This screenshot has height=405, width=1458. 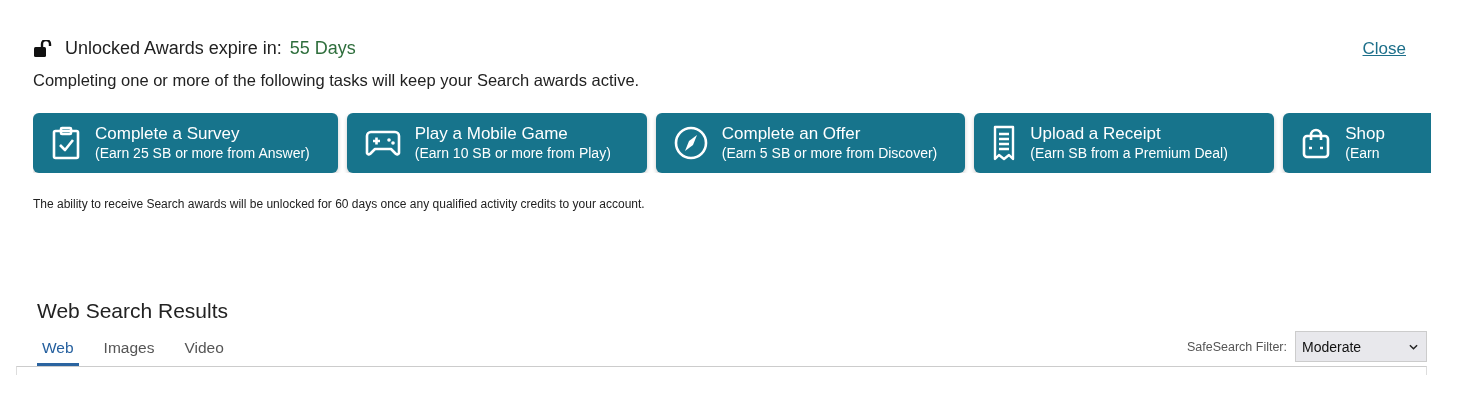 What do you see at coordinates (168, 133) in the screenshot?
I see `task-title: Complete a Survey` at bounding box center [168, 133].